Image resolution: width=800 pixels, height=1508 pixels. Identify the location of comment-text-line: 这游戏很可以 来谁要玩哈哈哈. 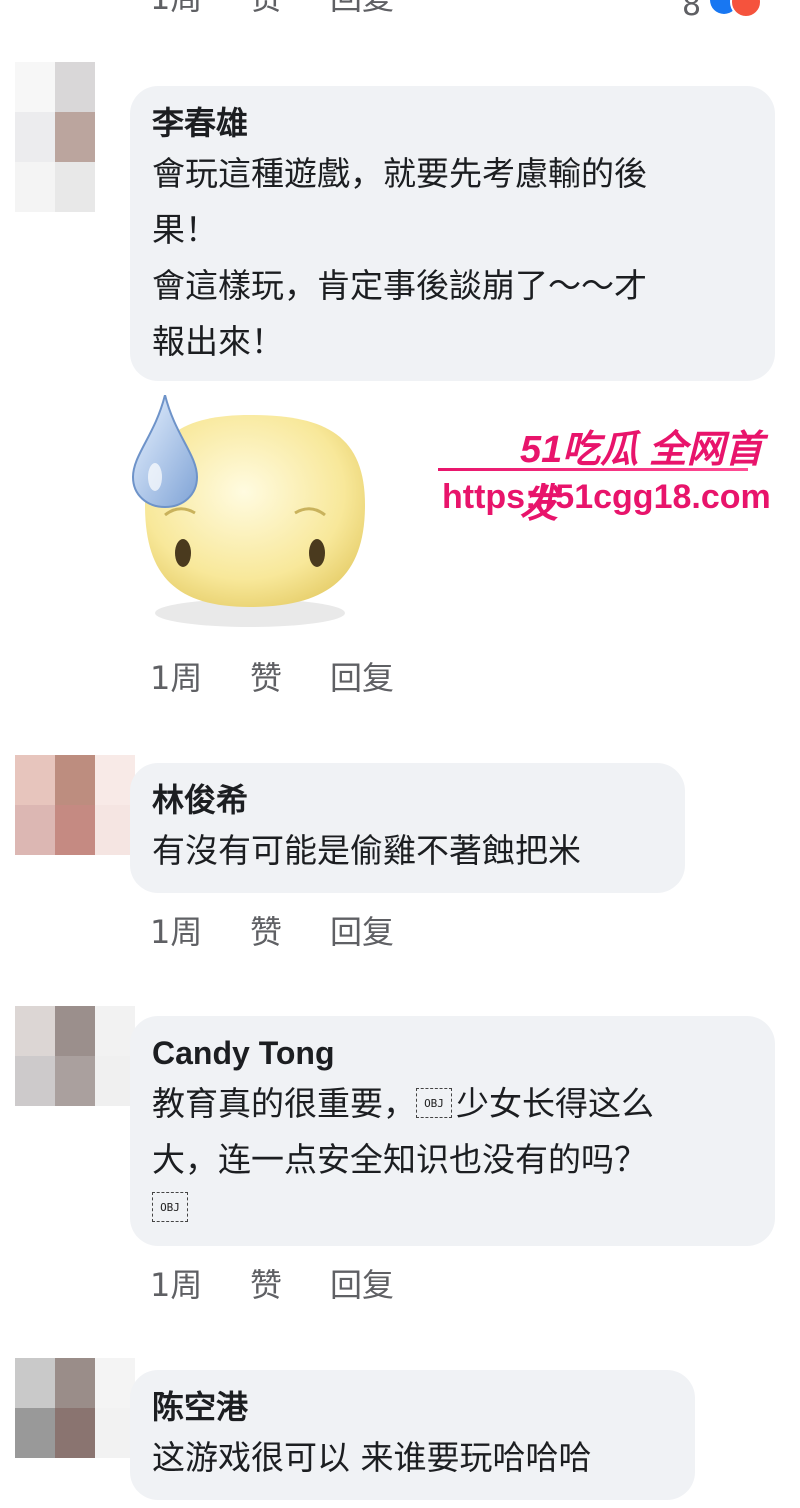
(372, 1457).